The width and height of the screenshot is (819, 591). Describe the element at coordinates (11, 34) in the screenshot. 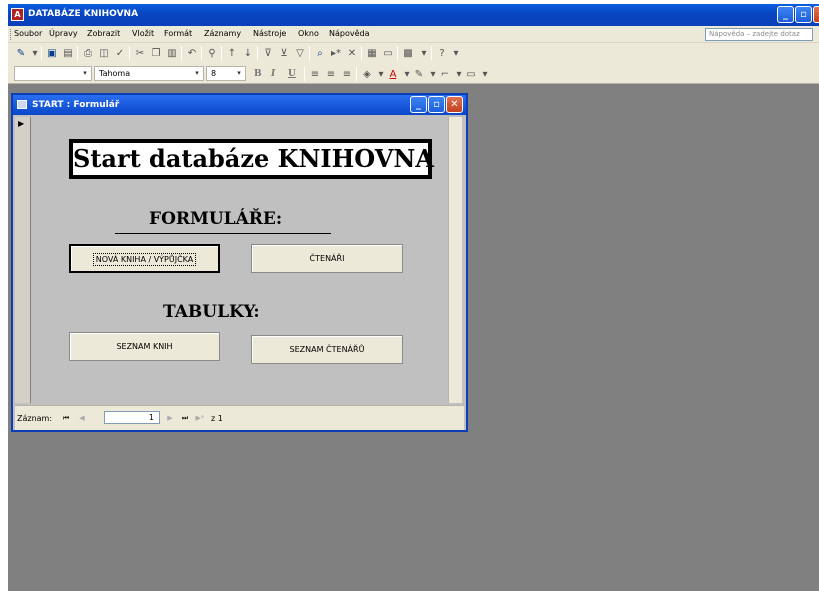

I see `menu-grip` at that location.